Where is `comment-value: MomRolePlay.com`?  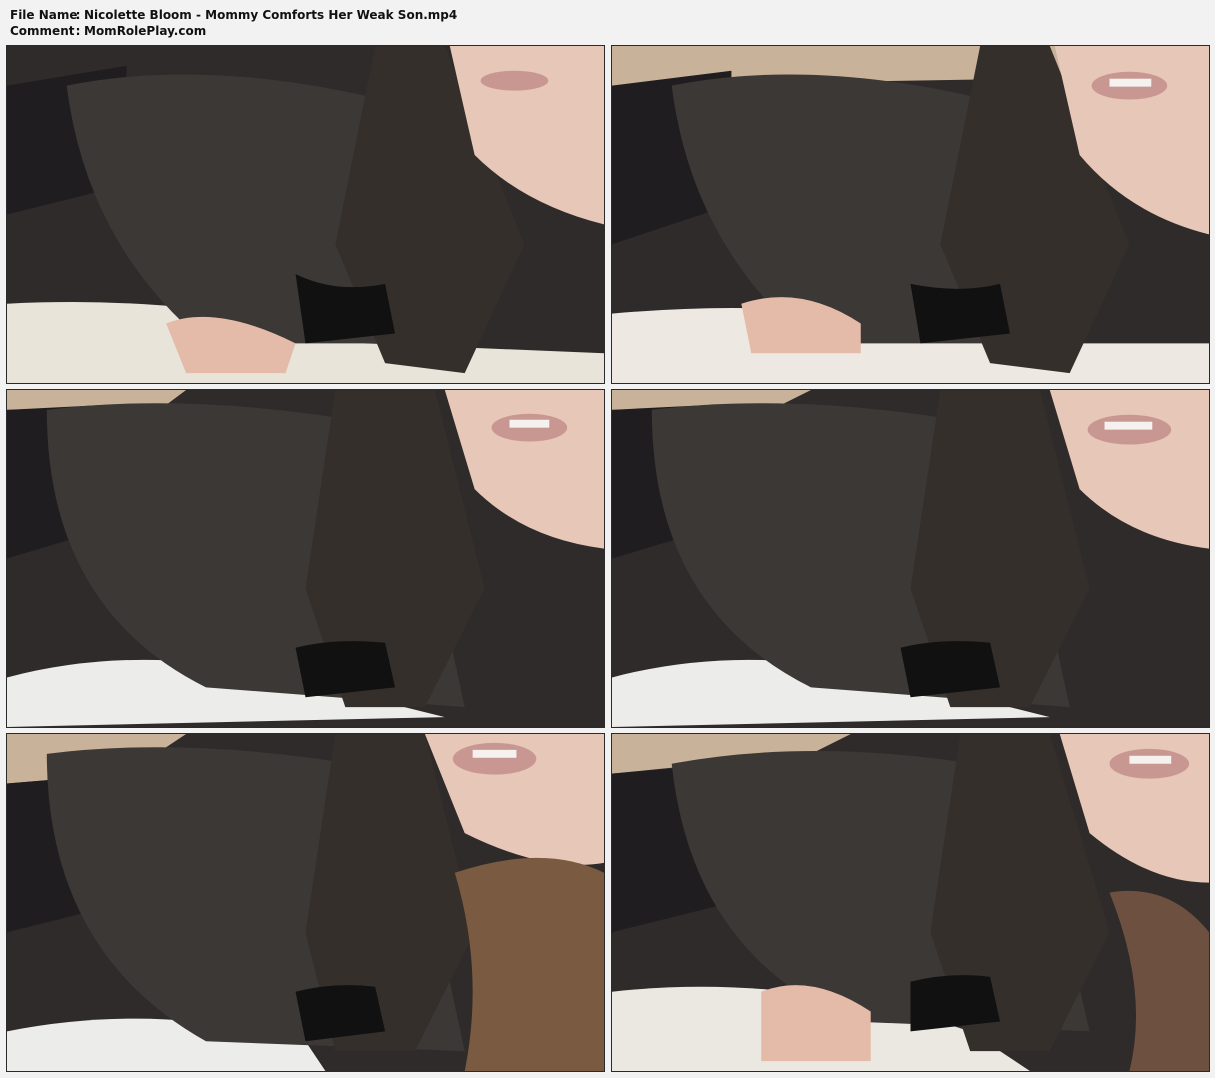
comment-value: MomRolePlay.com is located at coordinates (145, 31).